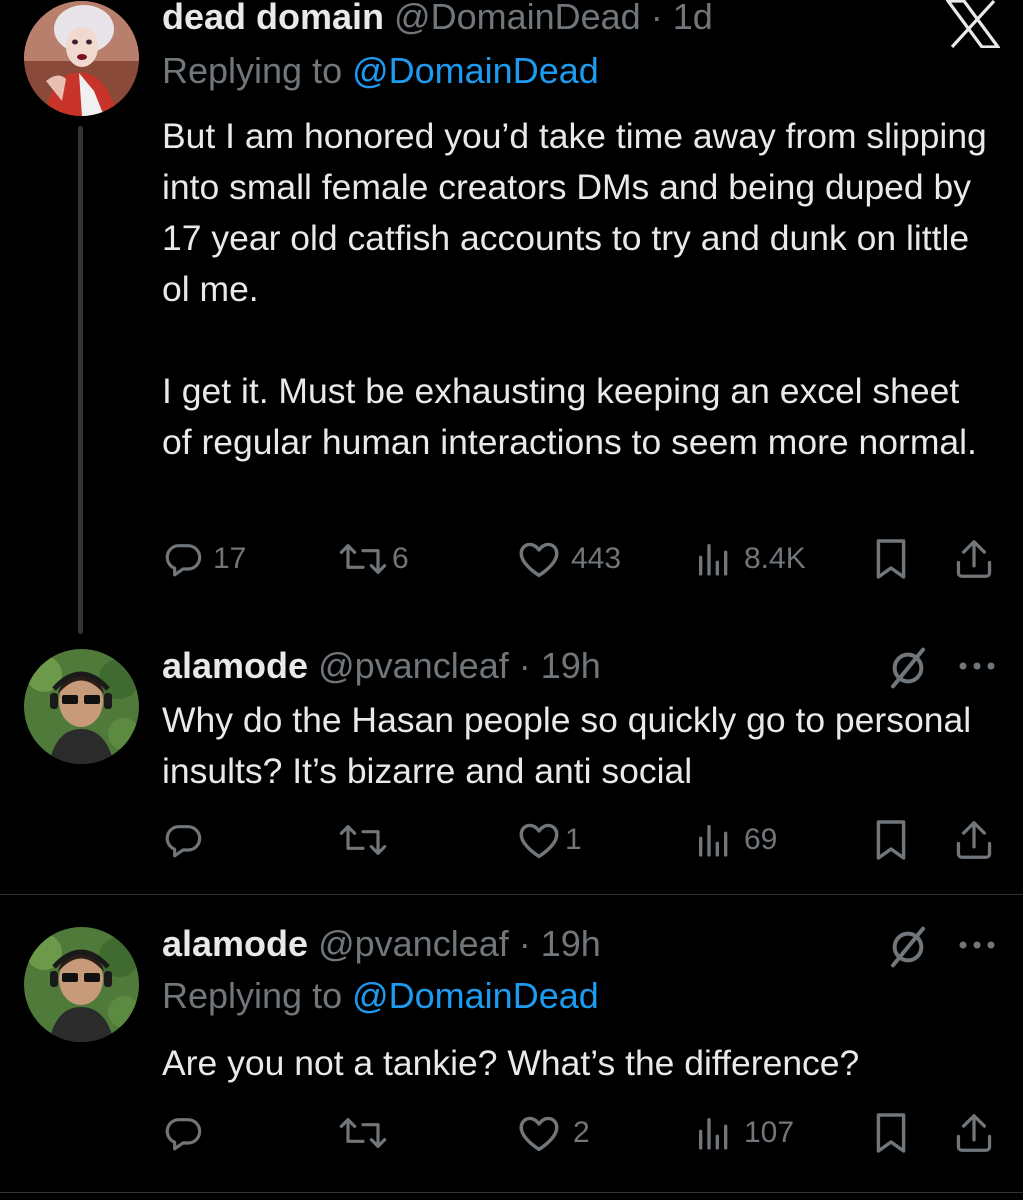 The image size is (1023, 1200). What do you see at coordinates (204, 559) in the screenshot?
I see `reply-button: 17` at bounding box center [204, 559].